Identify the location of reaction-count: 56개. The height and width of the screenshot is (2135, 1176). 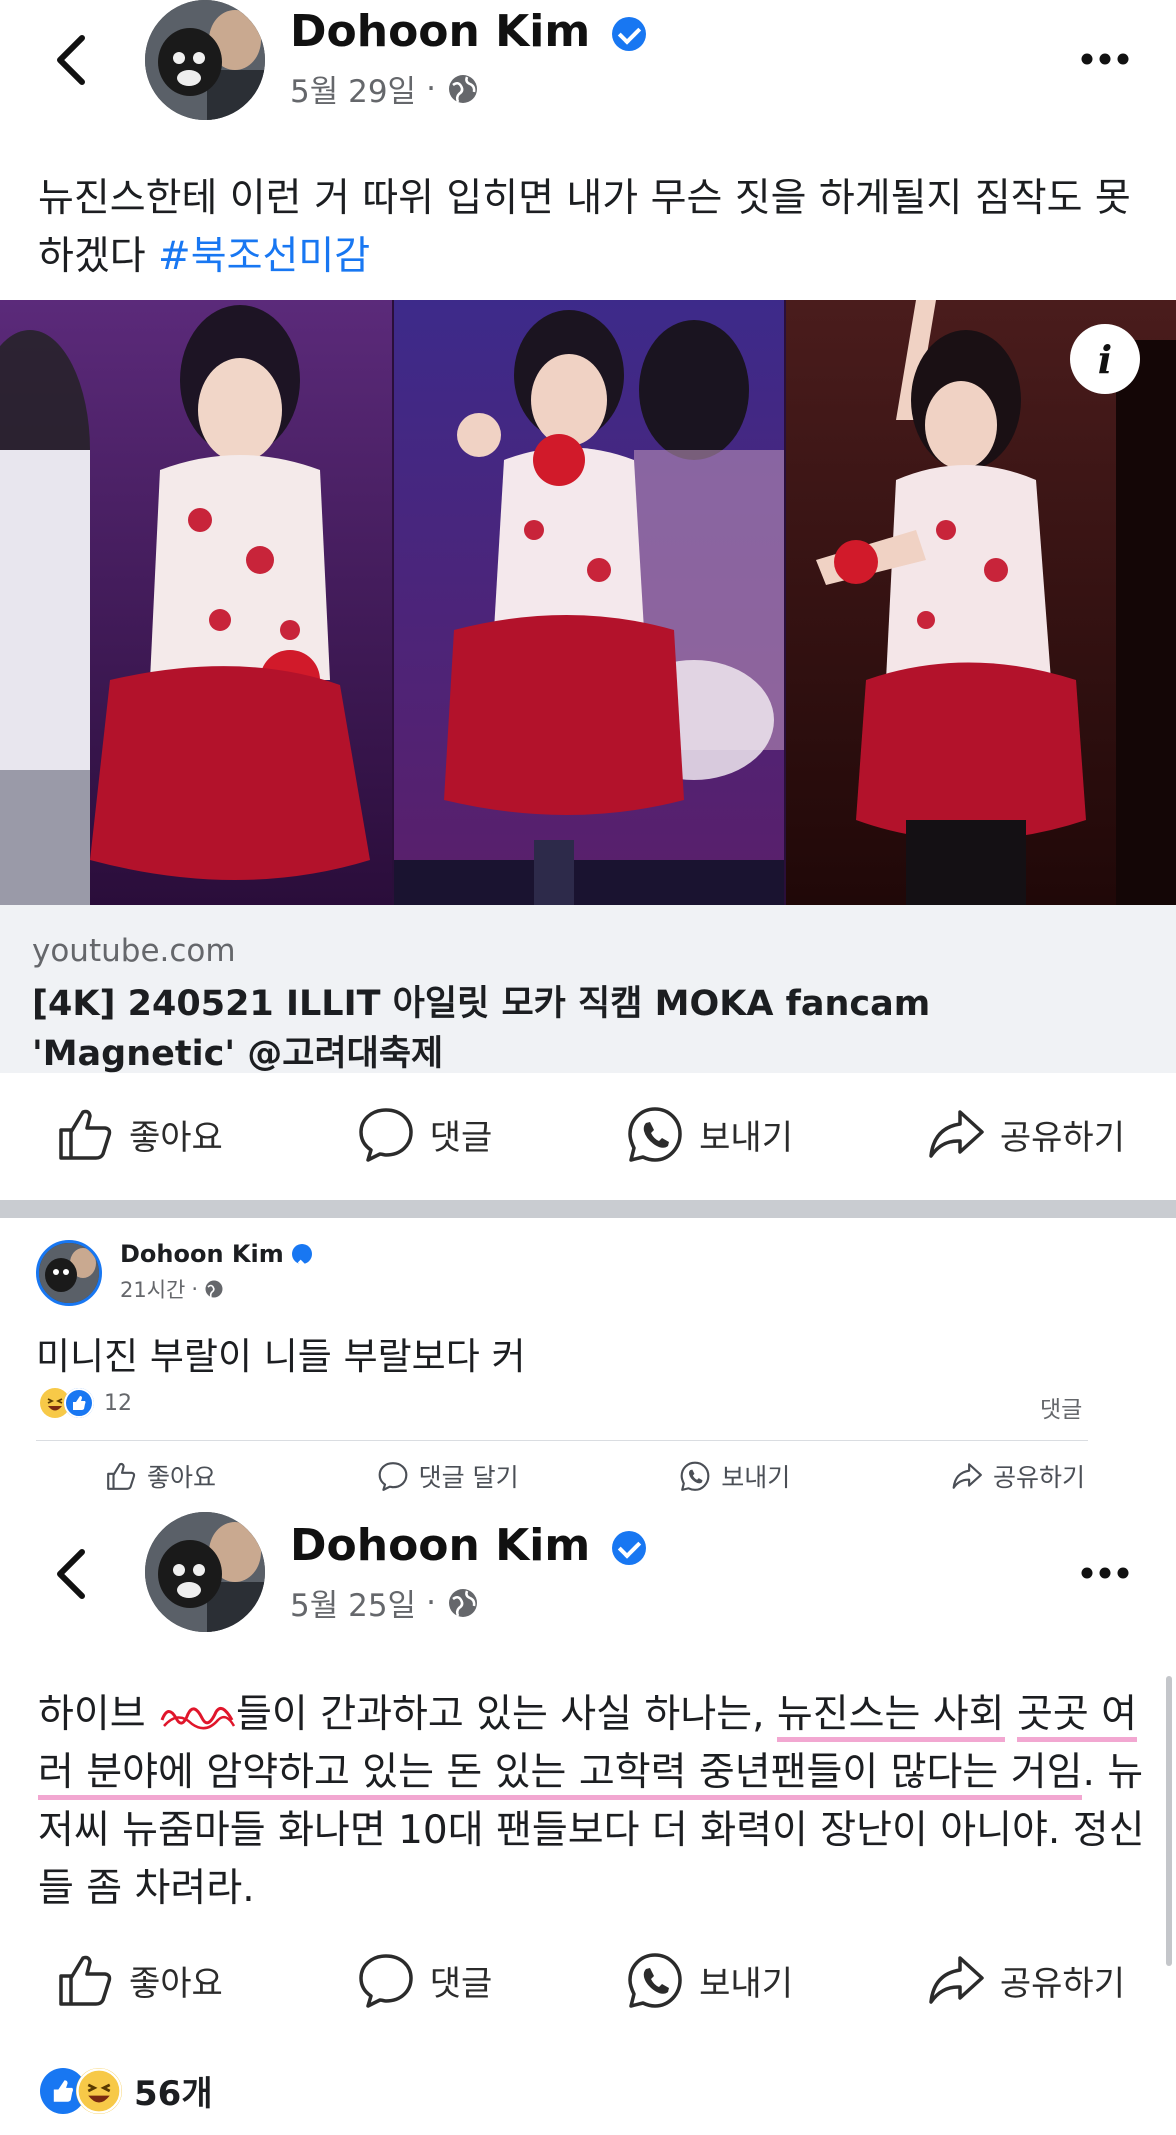
(173, 2094).